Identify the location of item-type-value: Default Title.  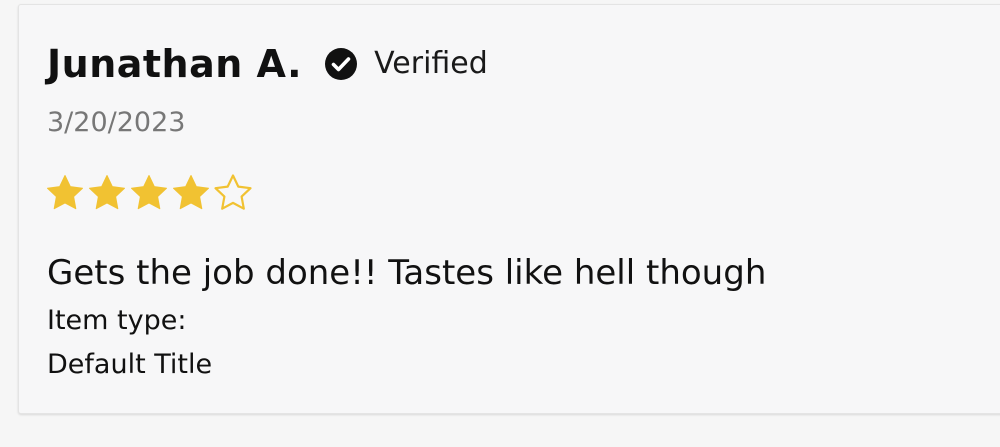
(130, 364).